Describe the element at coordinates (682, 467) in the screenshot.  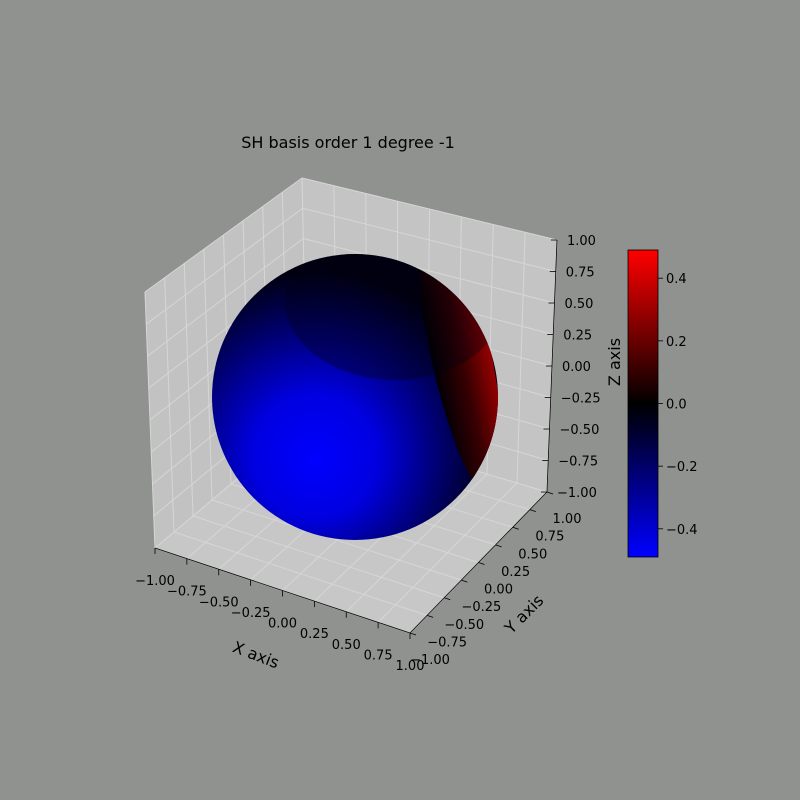
I see `colorbar-tick-label: −0.2` at that location.